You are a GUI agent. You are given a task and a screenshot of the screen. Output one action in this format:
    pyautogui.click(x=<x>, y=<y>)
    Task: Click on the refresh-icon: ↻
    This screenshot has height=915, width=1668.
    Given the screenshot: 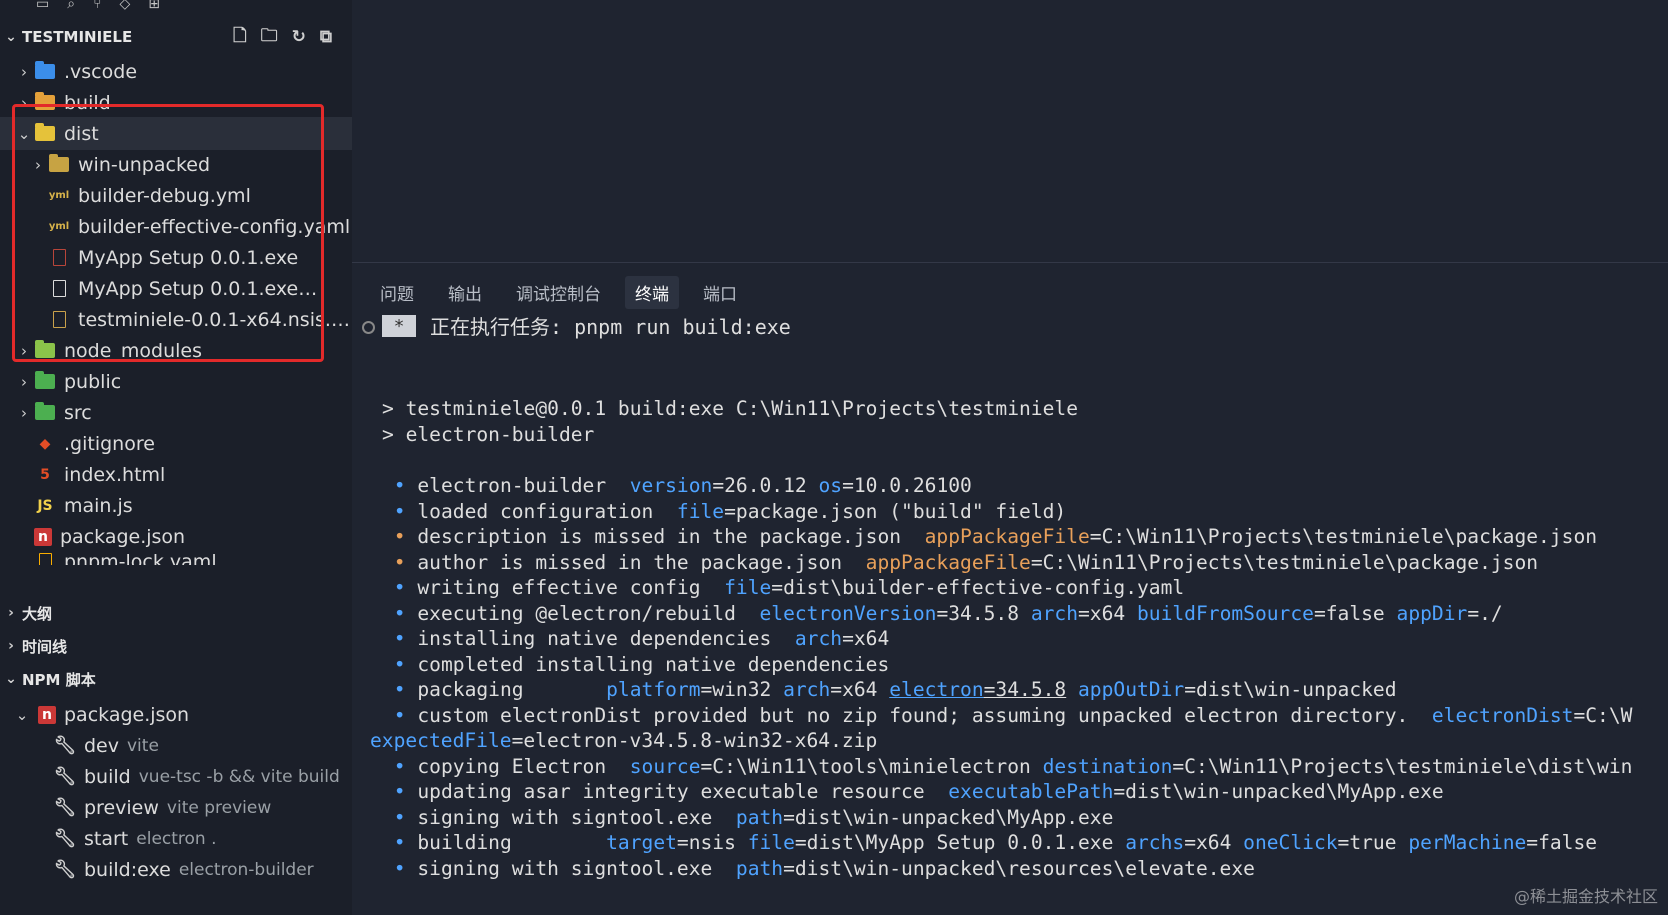 What is the action you would take?
    pyautogui.click(x=299, y=37)
    